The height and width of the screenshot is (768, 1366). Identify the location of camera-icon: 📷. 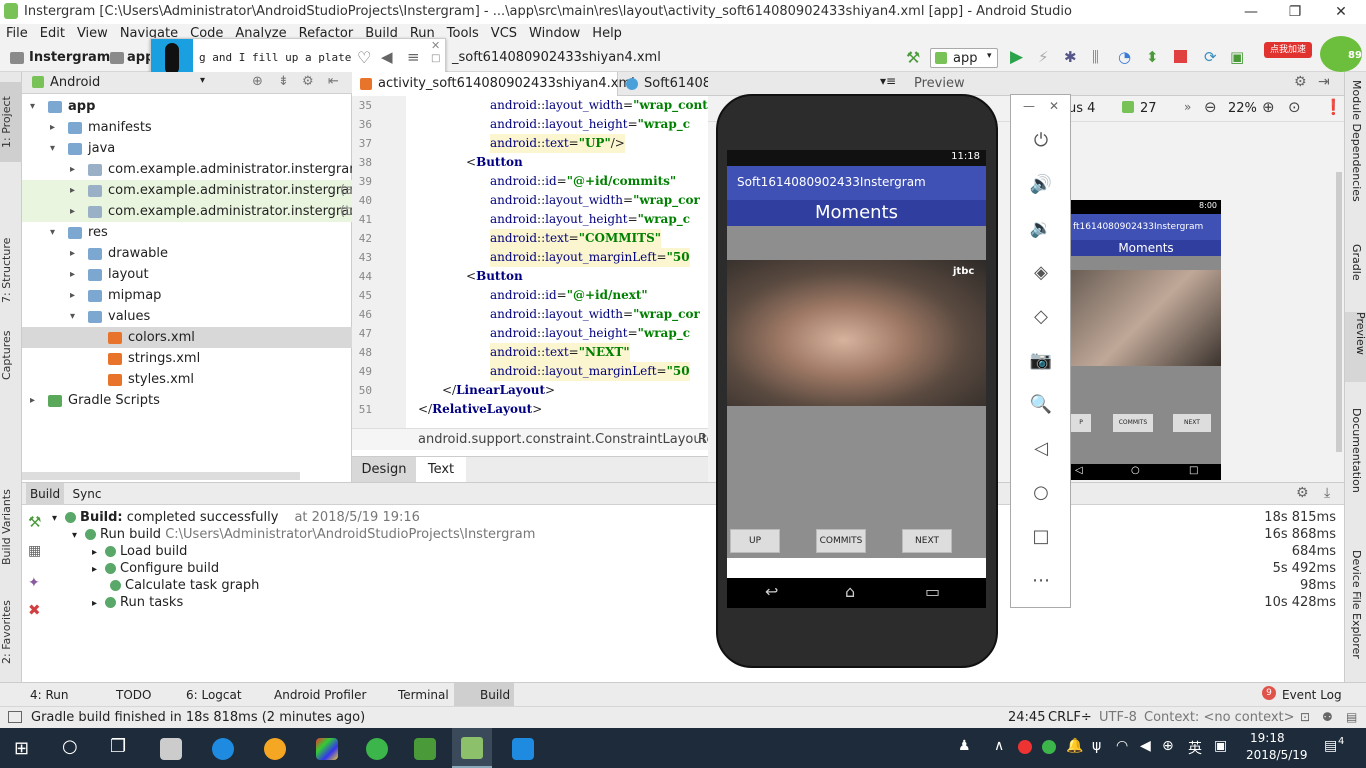
(1041, 361).